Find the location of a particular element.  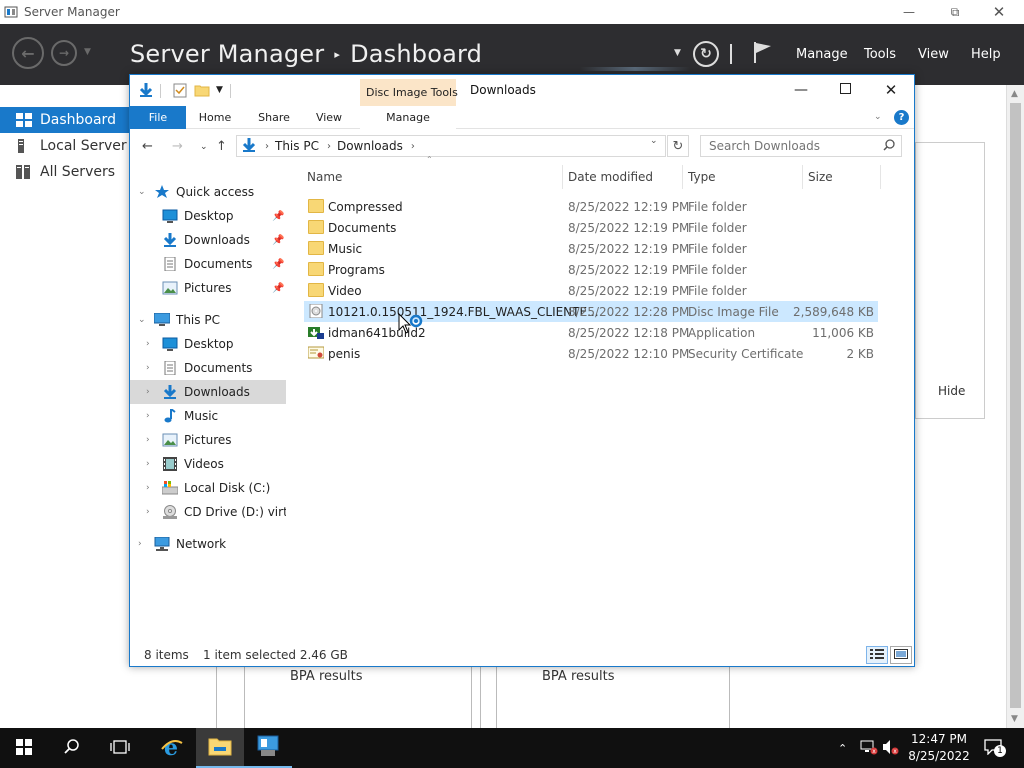

large-icons-view-button is located at coordinates (901, 655).